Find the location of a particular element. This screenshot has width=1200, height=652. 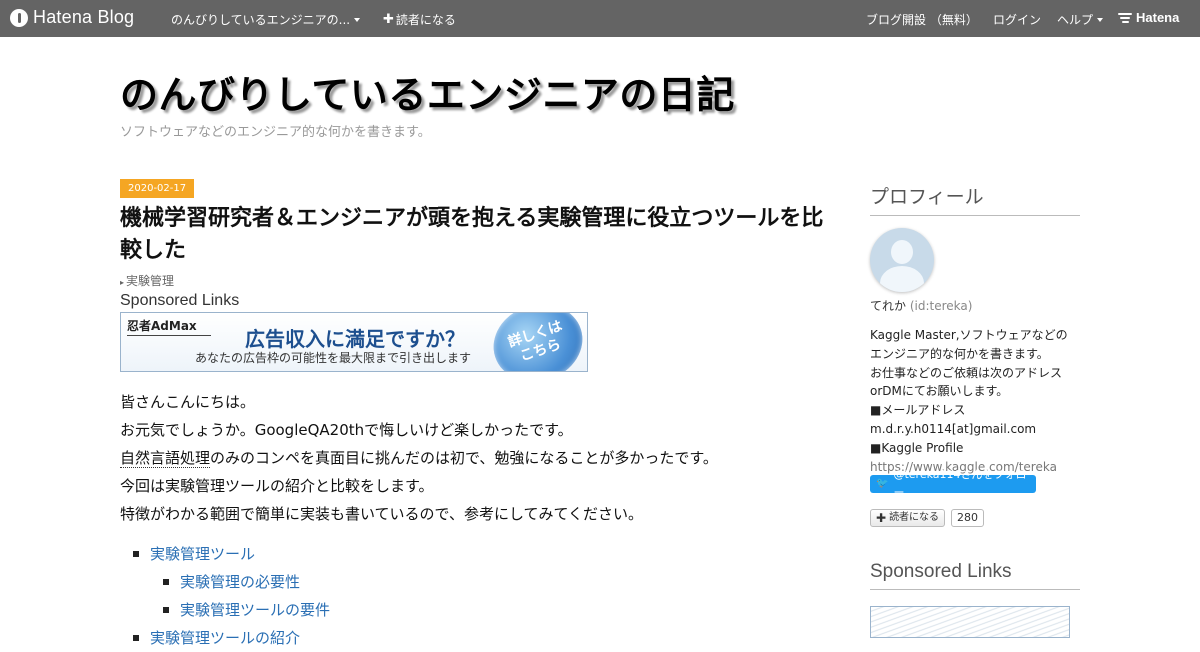

hatena-blog-logo: Hatena Blog is located at coordinates (72, 17).